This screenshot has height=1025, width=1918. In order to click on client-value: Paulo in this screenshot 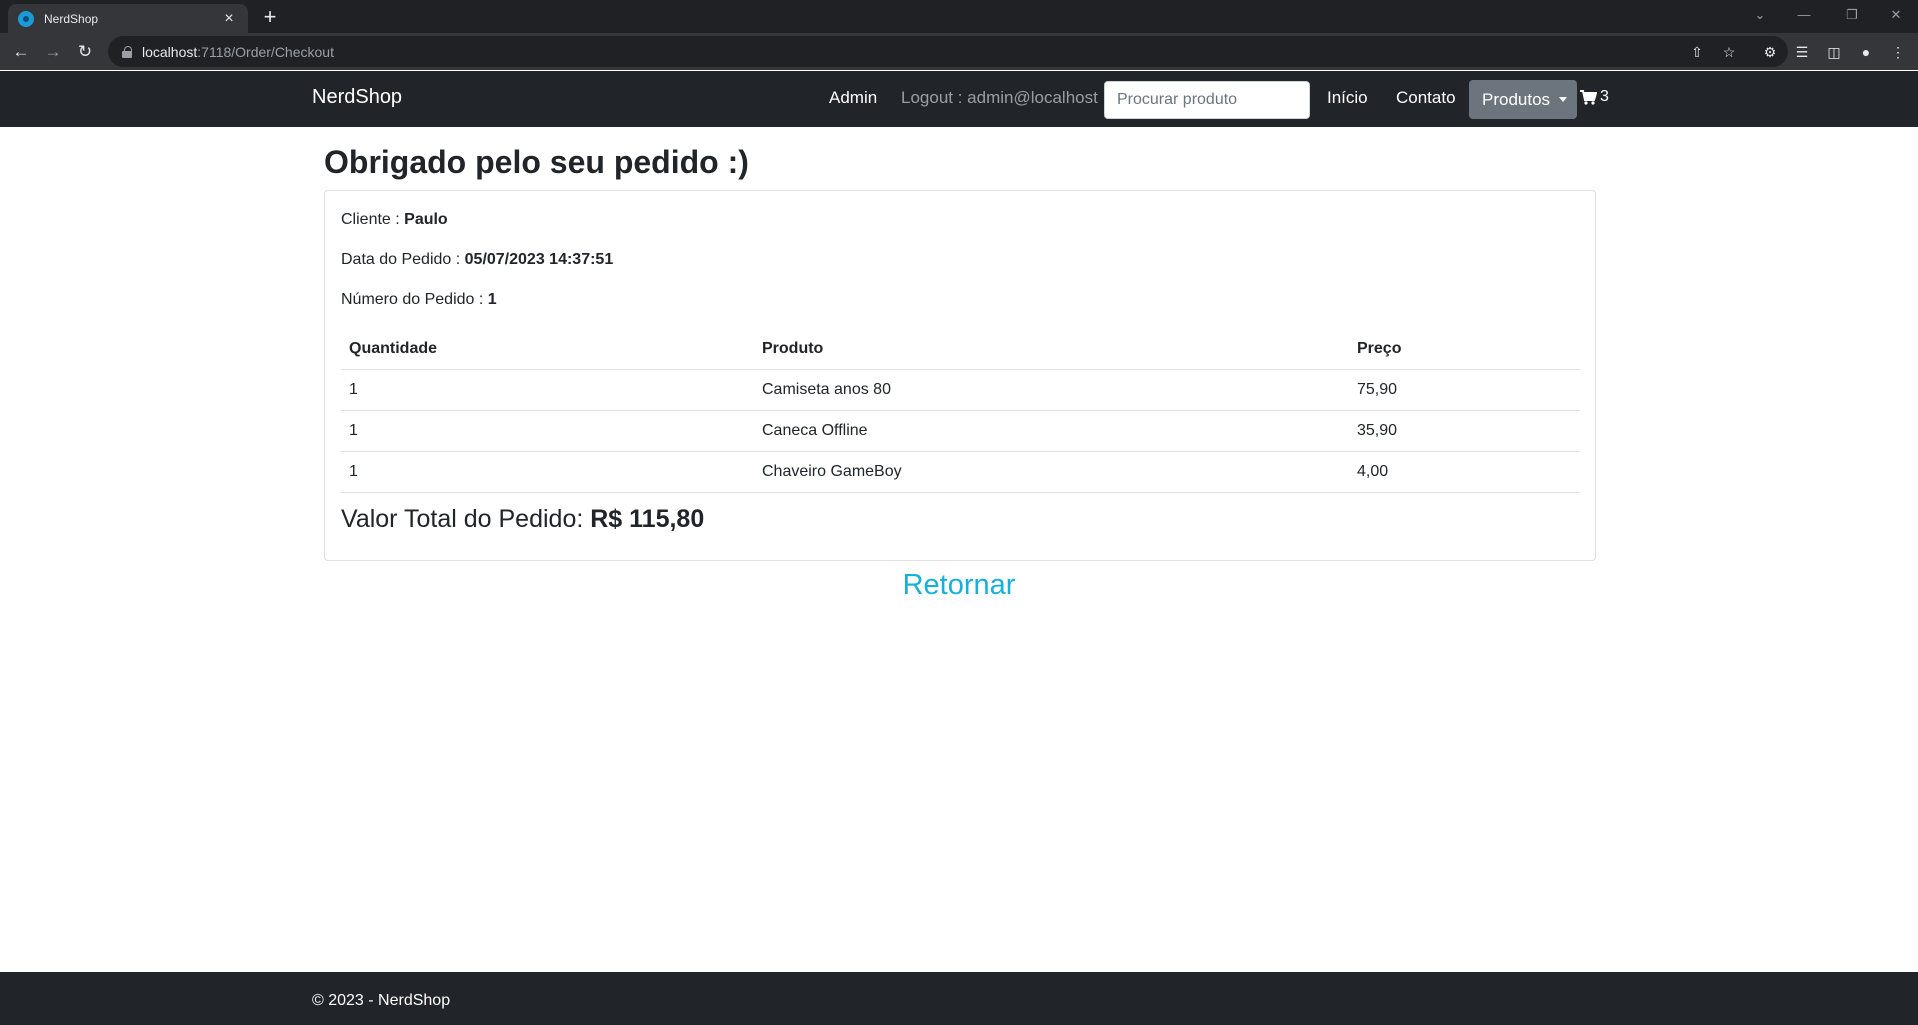, I will do `click(426, 219)`.